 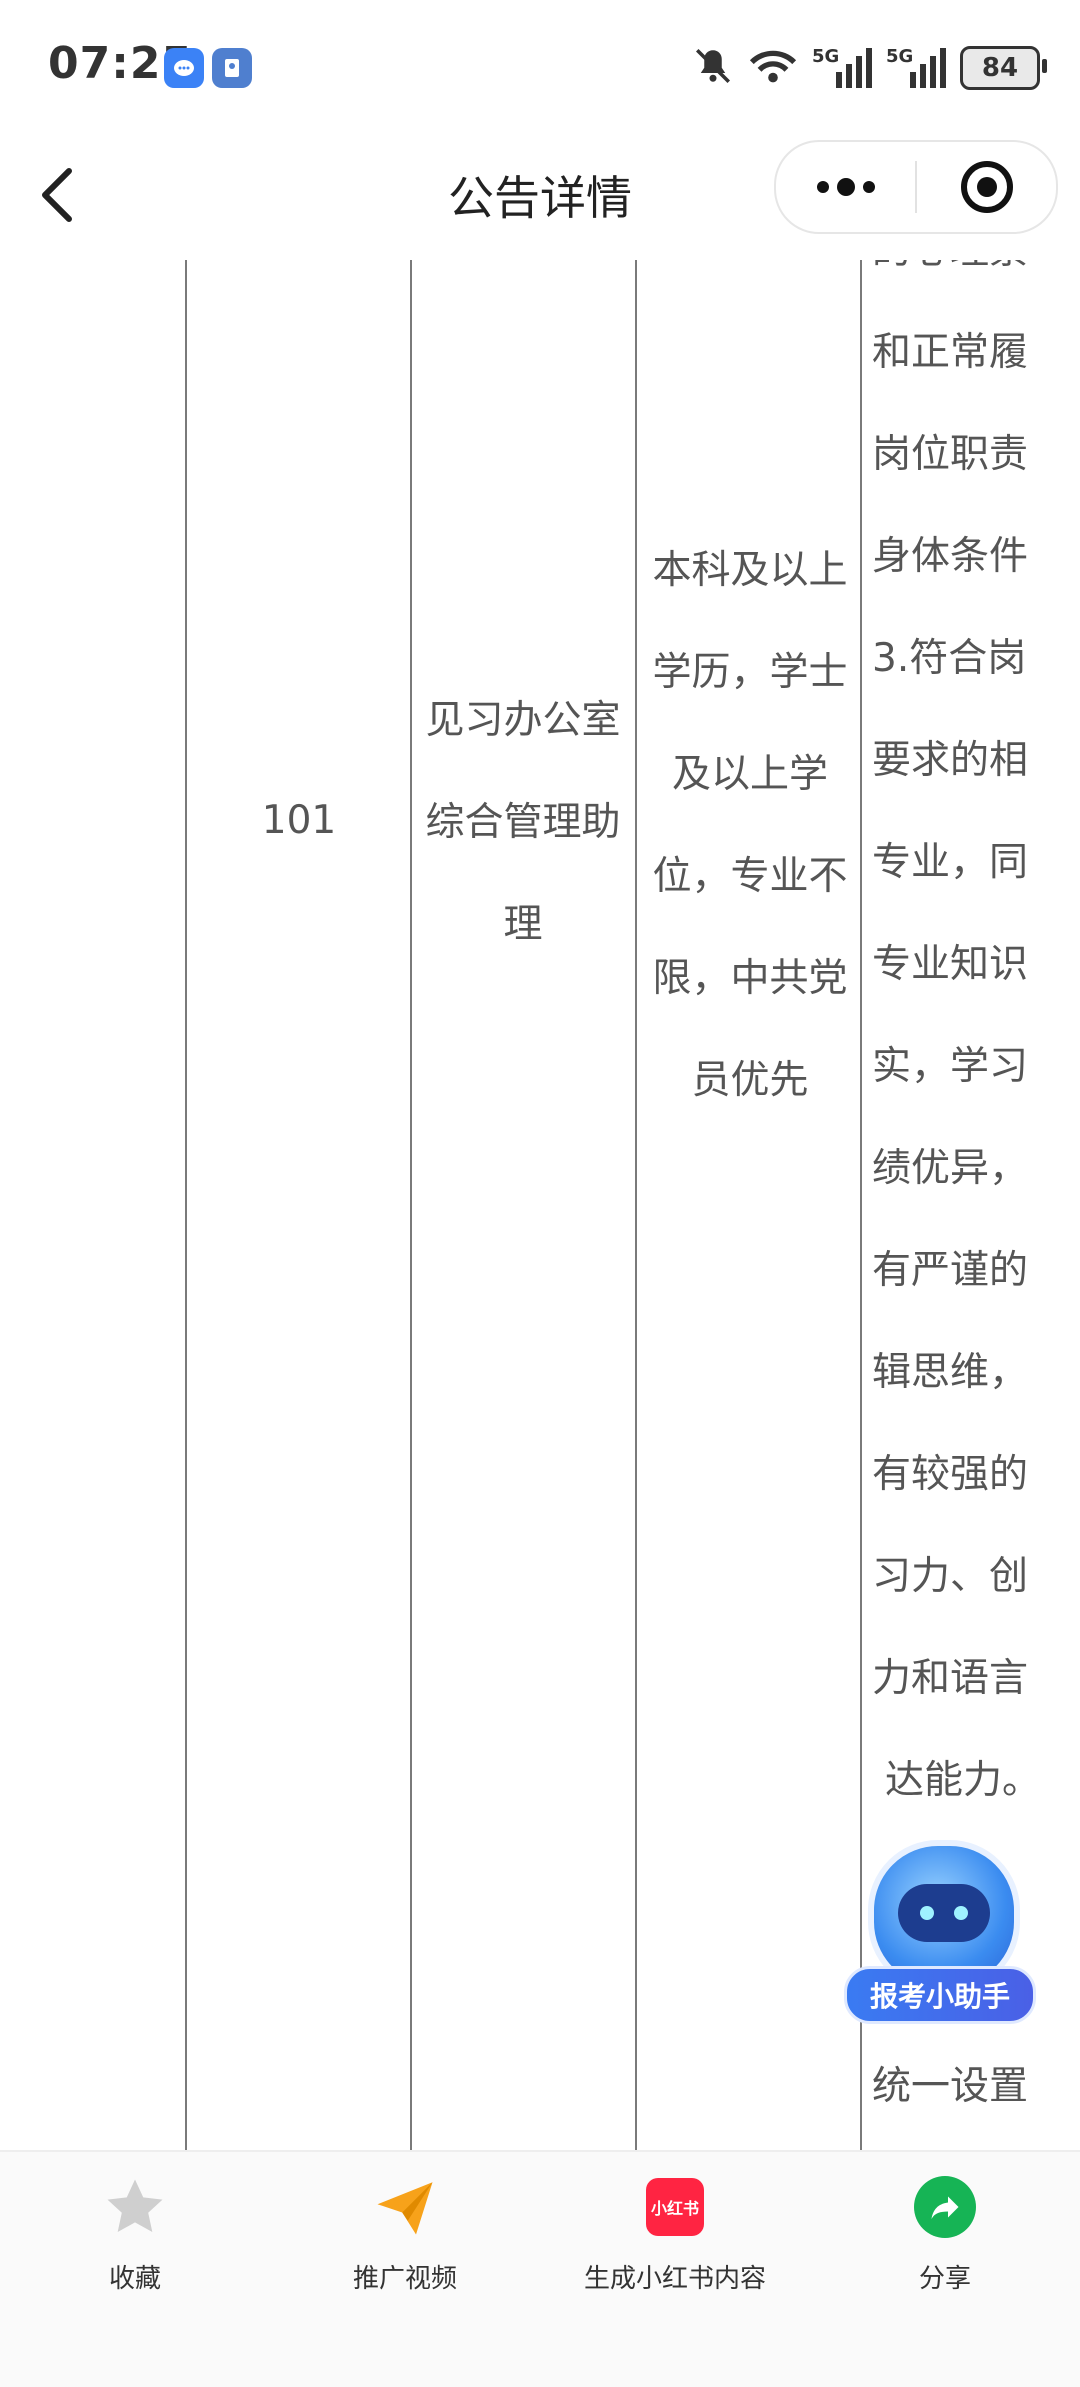 I want to click on education-line: 本科及以上, so click(x=750, y=570).